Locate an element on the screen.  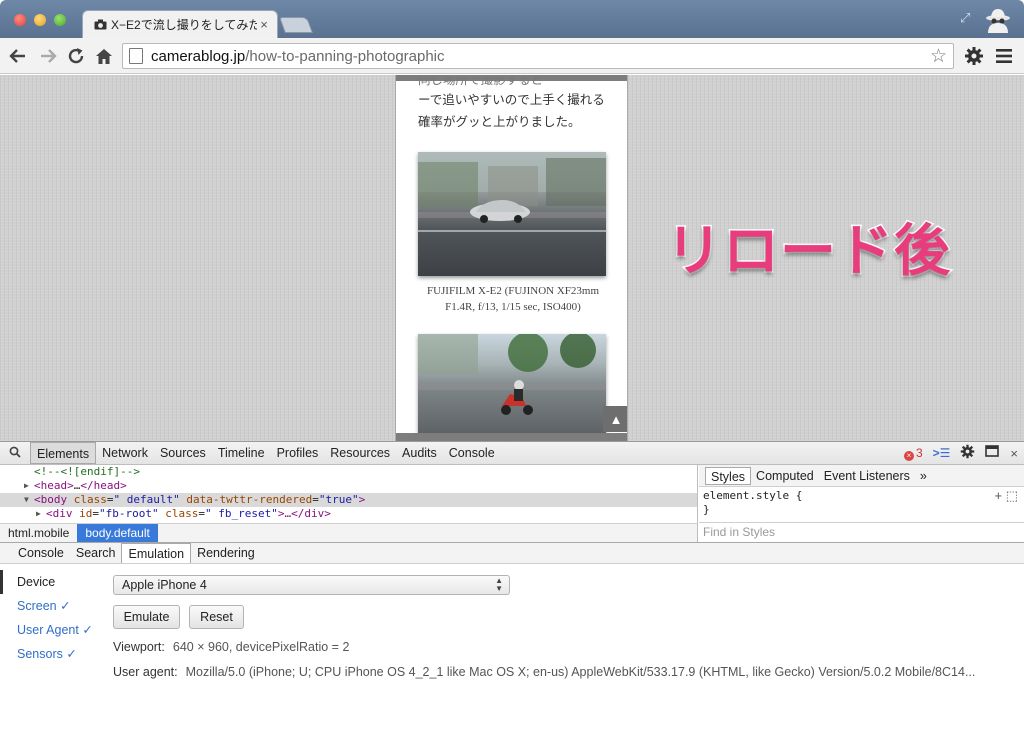
dom-tag: >…</div> is located at coordinates (304, 513).